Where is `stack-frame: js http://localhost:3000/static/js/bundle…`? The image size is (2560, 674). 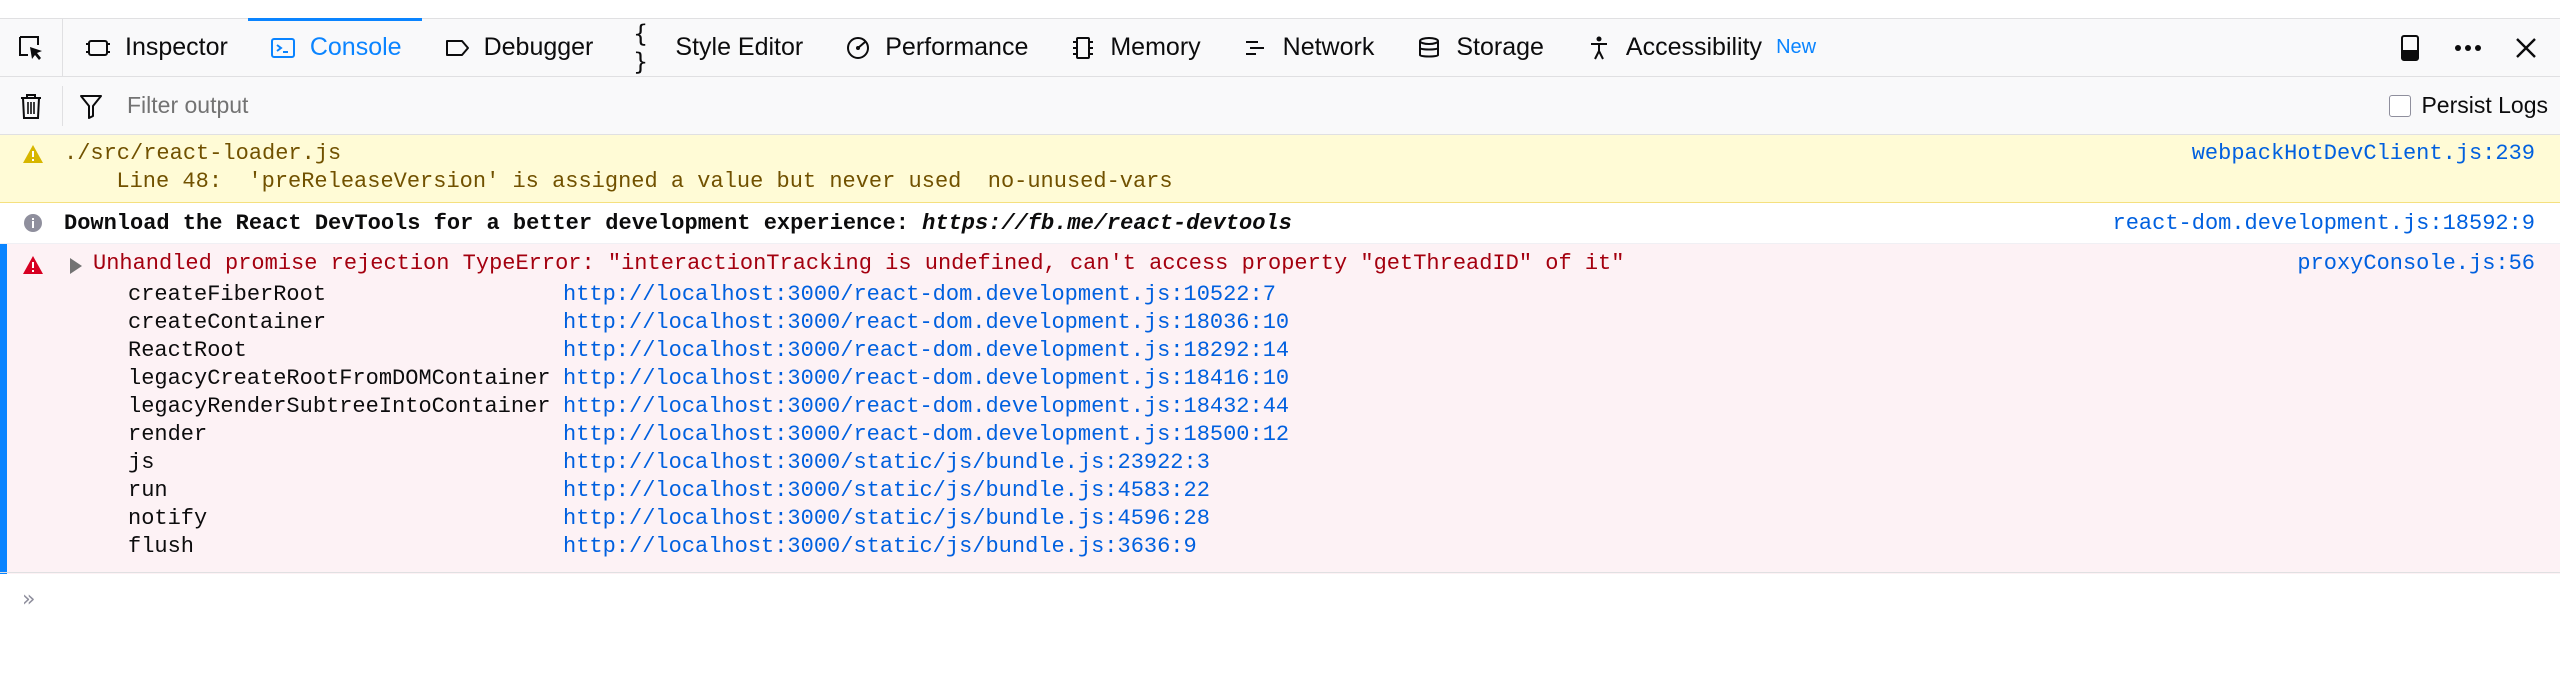
stack-frame: js http://localhost:3000/static/js/bundle… is located at coordinates (708, 464).